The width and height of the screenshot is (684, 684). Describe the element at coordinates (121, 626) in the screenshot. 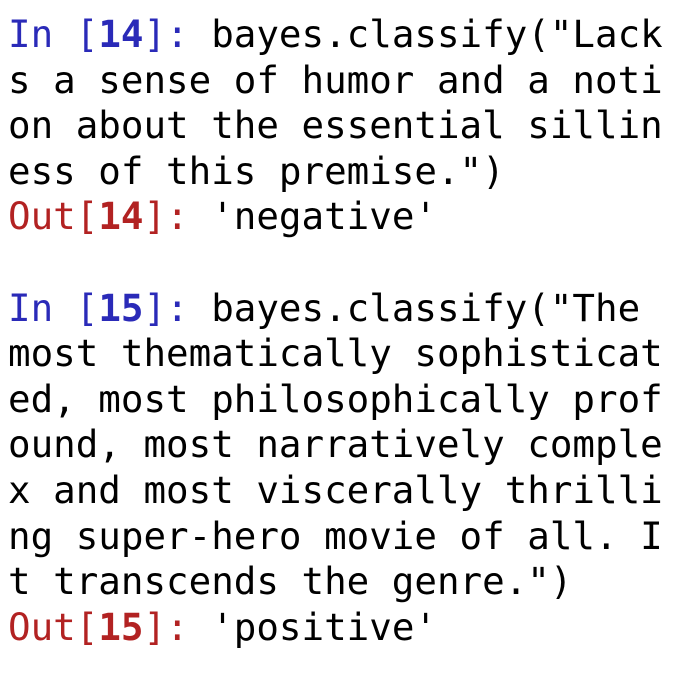

I see `out-prompt-number: 15` at that location.